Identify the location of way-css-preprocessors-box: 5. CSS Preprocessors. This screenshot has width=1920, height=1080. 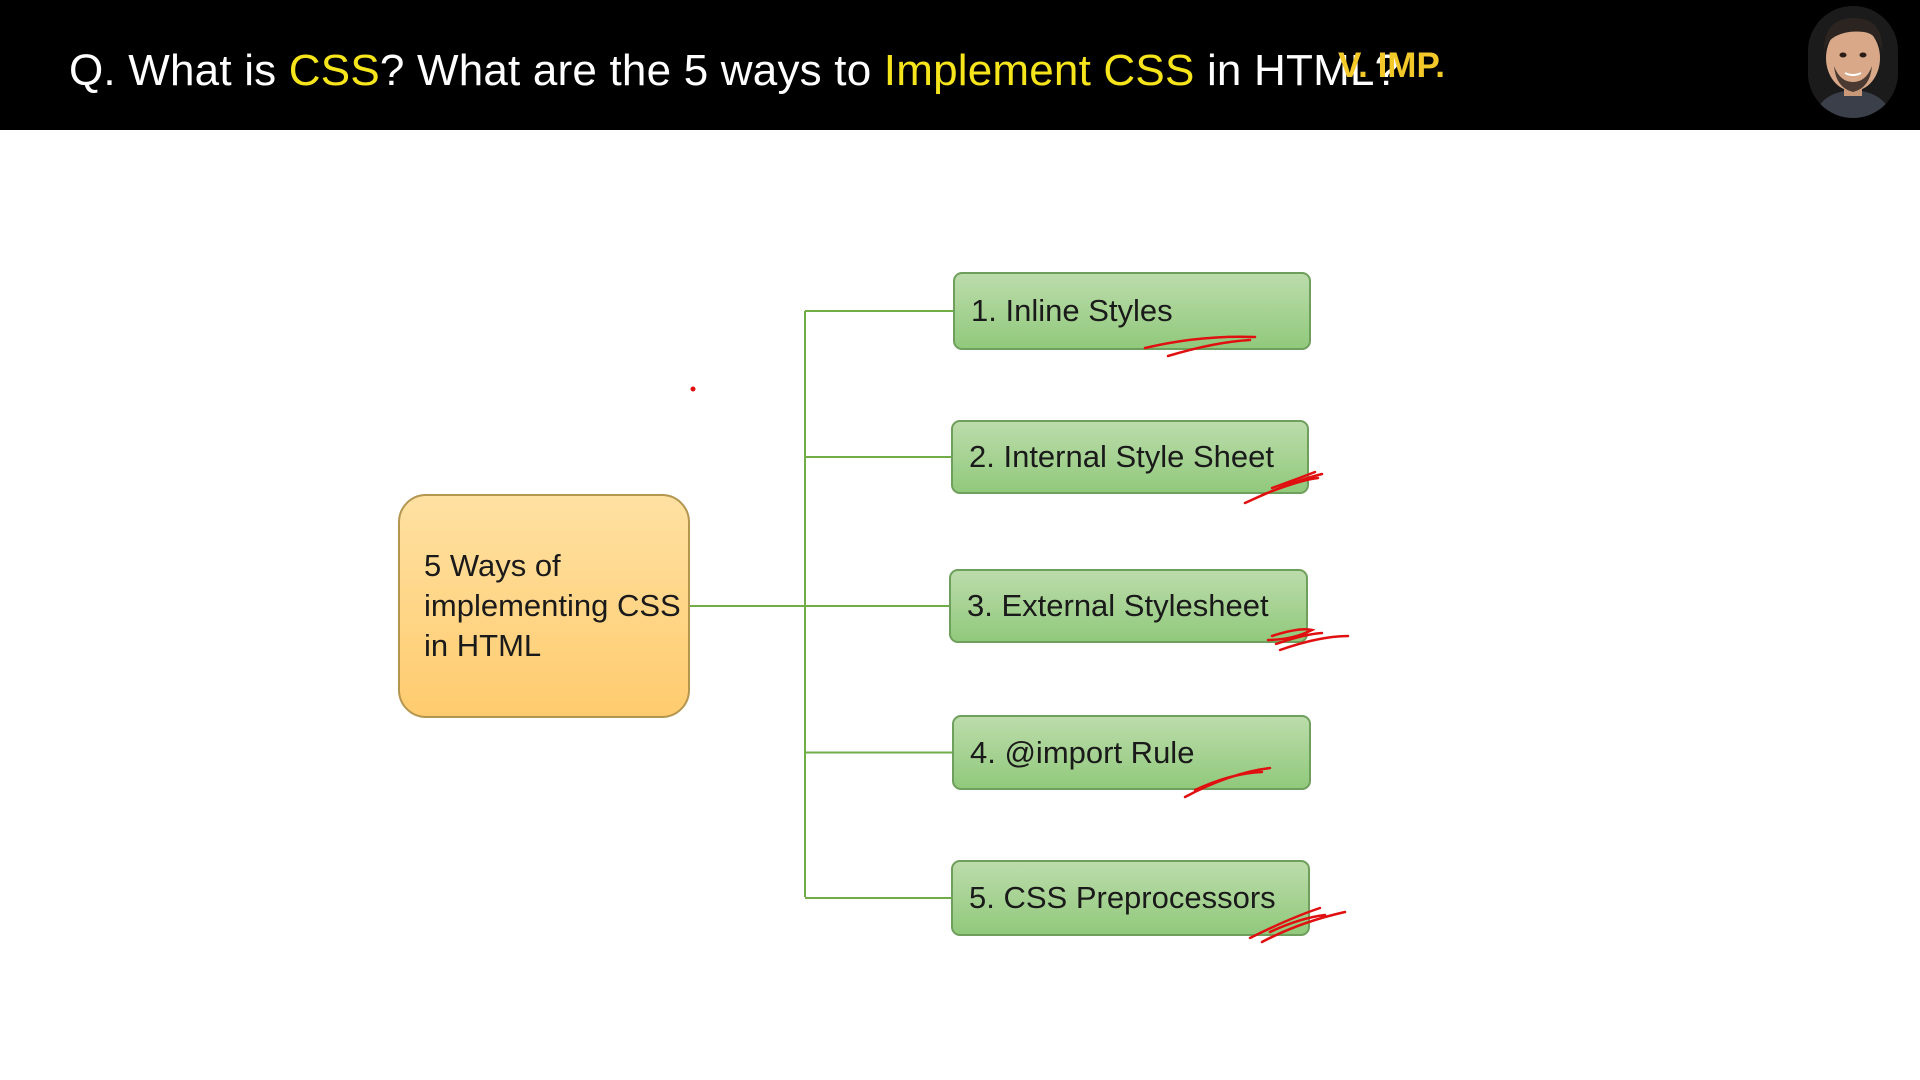
(1130, 898).